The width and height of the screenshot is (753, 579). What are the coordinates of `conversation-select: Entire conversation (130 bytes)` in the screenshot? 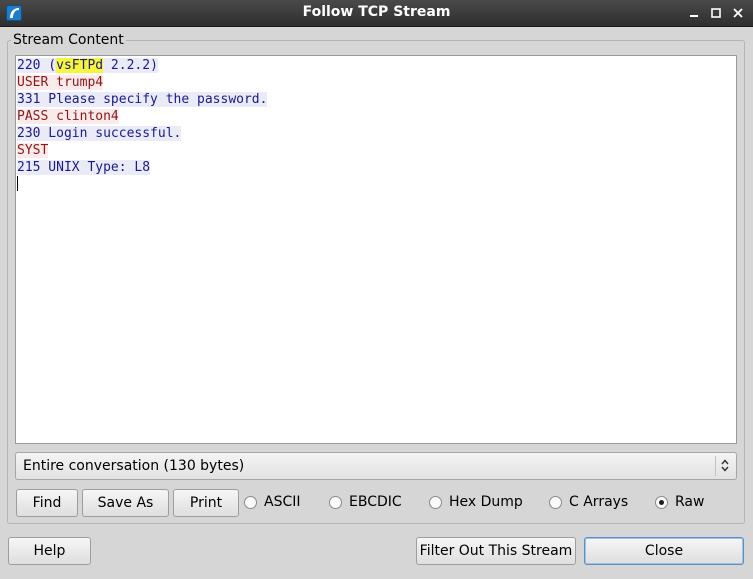 It's located at (376, 466).